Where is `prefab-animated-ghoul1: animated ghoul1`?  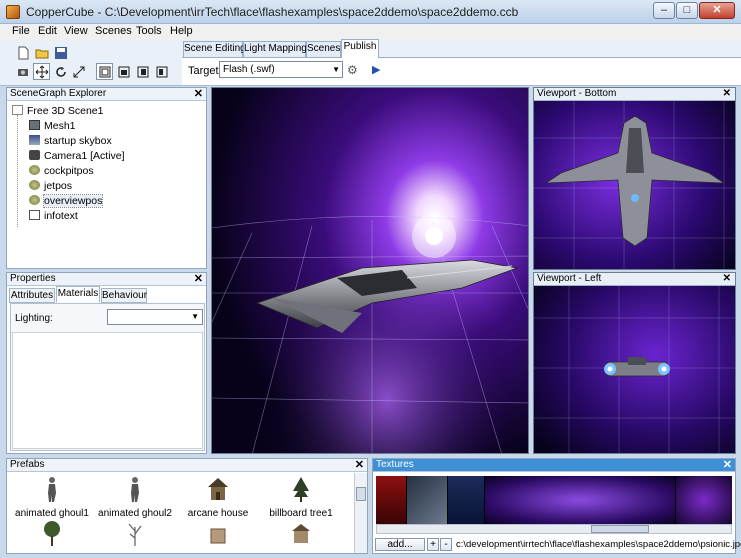
prefab-animated-ghoul1: animated ghoul1 is located at coordinates (52, 497).